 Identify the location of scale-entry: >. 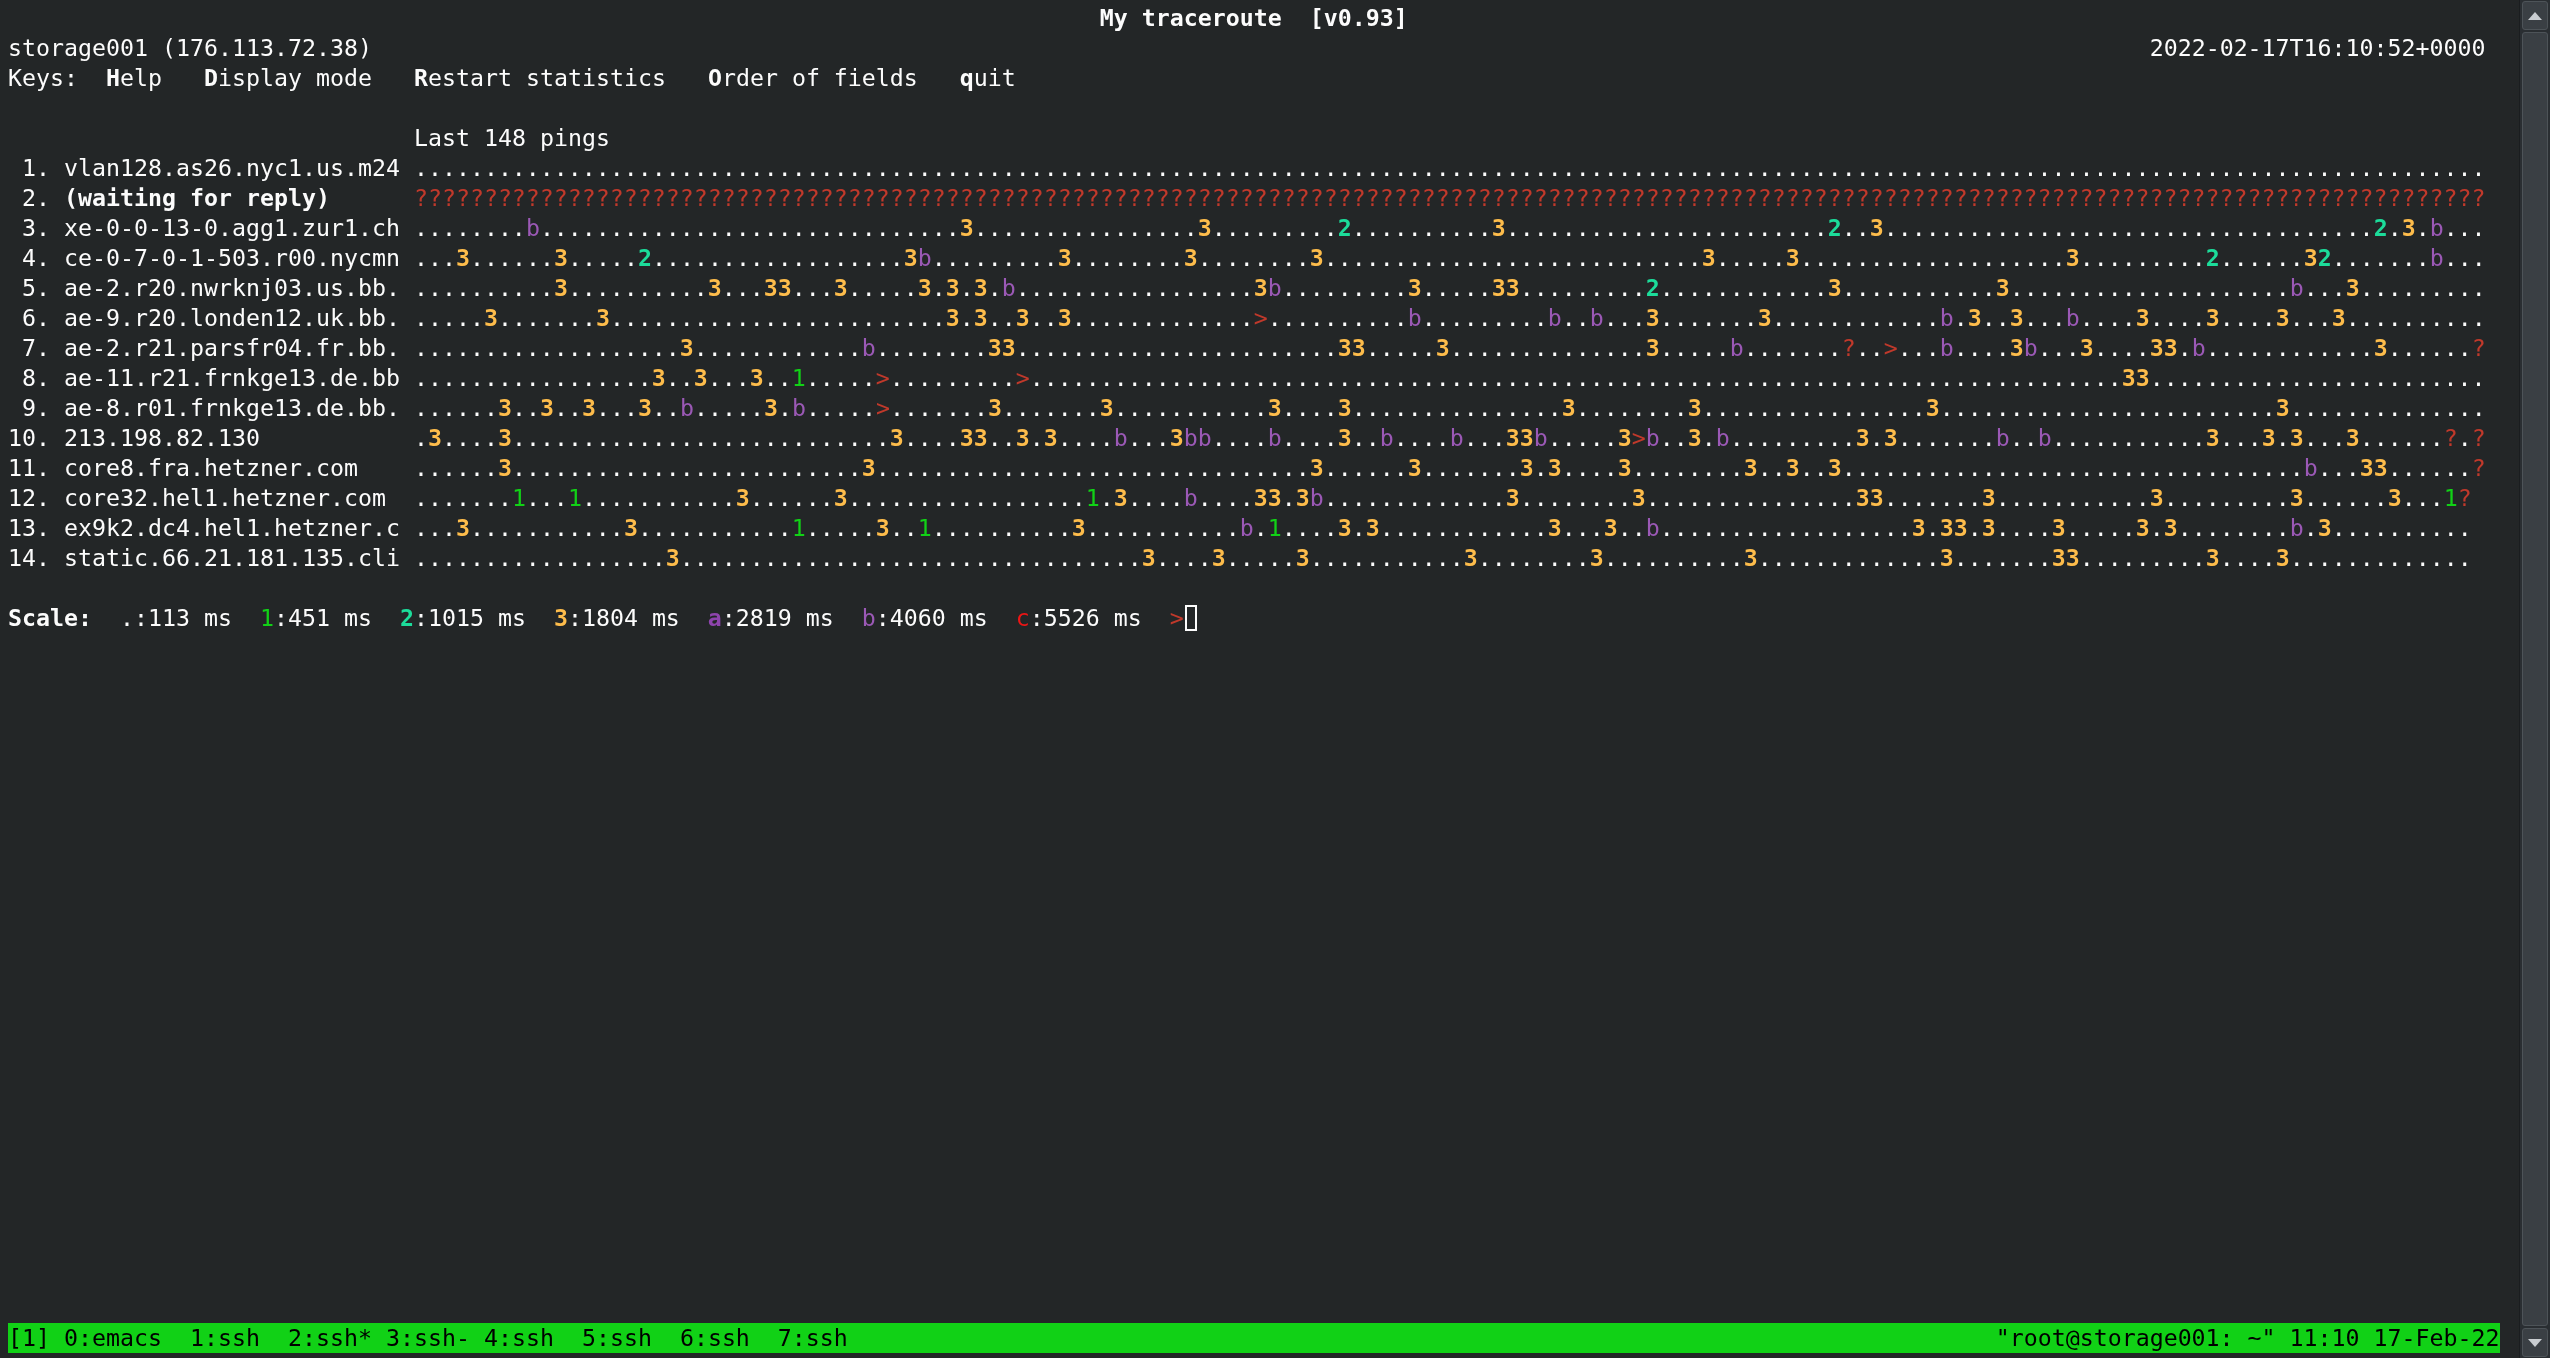
(1176, 618).